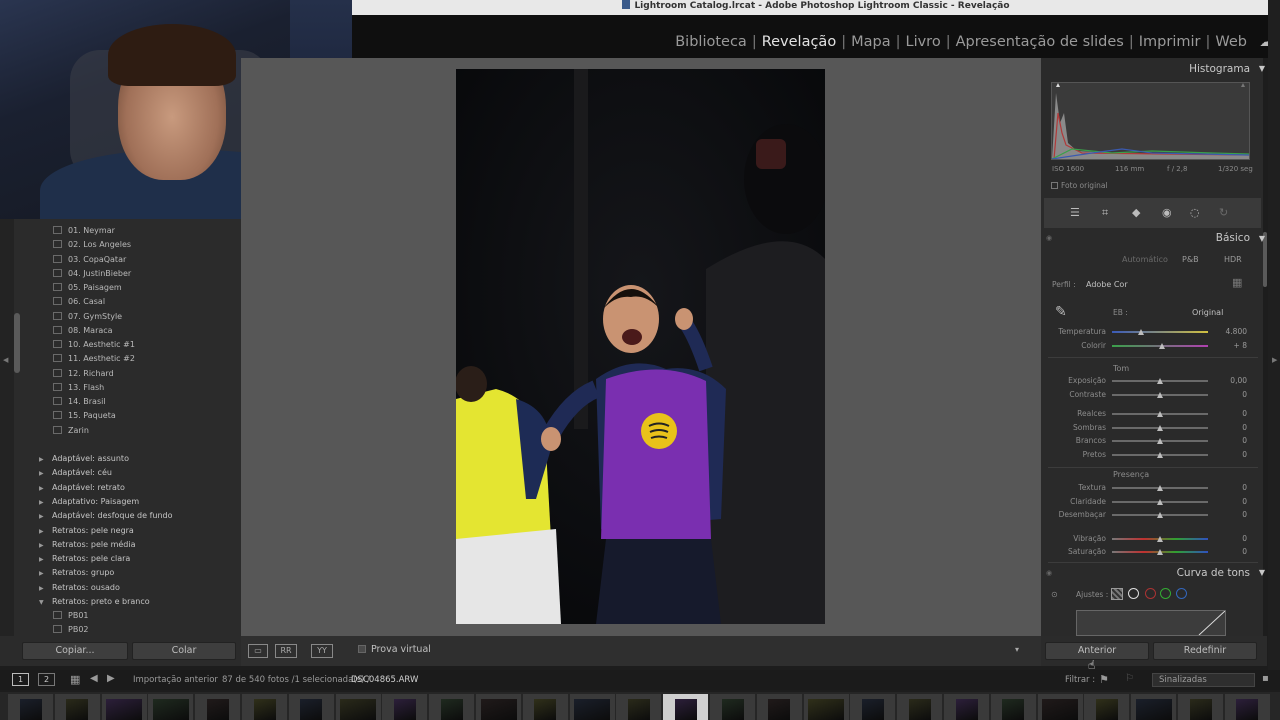 This screenshot has width=1280, height=720. Describe the element at coordinates (1160, 332) in the screenshot. I see `slider-track` at that location.